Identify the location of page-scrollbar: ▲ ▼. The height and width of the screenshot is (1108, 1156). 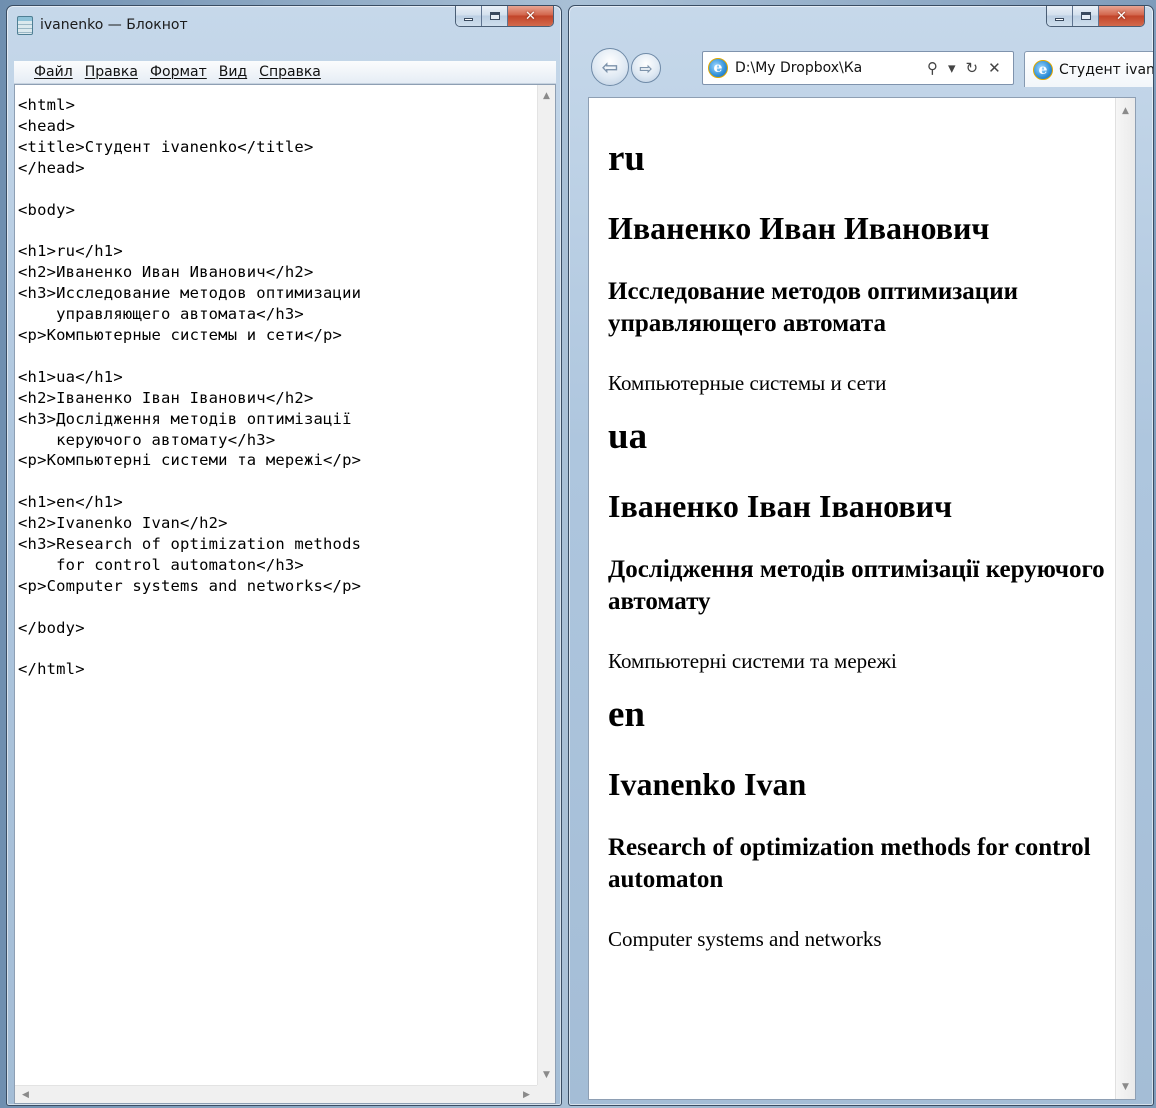
(1125, 598).